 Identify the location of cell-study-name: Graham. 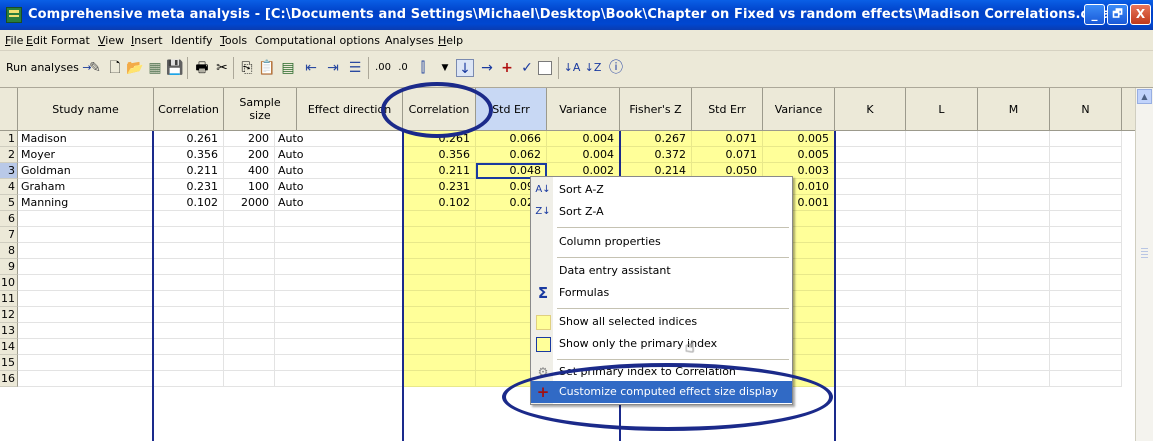
(86, 187).